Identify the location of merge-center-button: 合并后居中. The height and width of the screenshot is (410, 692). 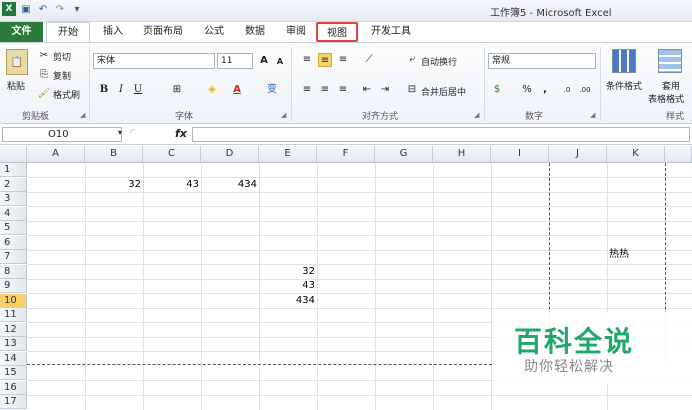
(443, 91).